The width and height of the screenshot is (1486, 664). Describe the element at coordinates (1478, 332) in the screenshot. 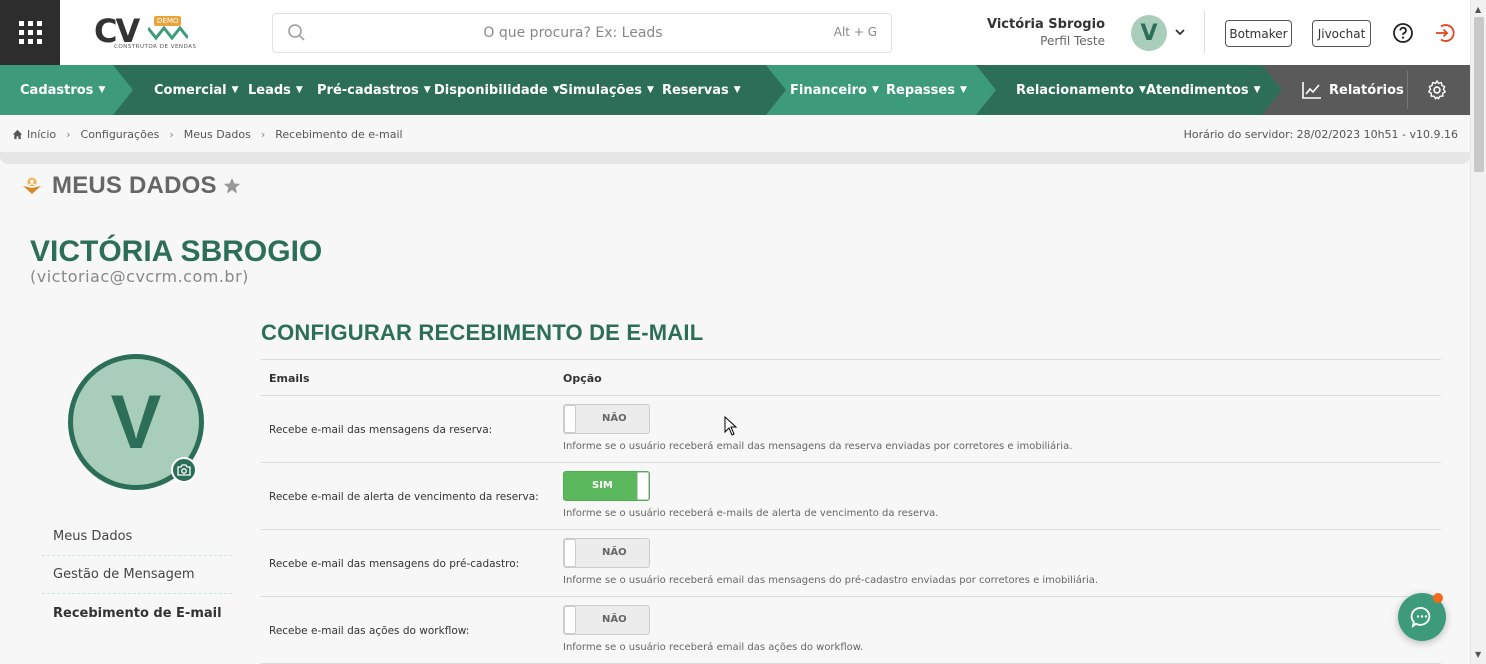

I see `page-scrollbar: ▲ ▼` at that location.